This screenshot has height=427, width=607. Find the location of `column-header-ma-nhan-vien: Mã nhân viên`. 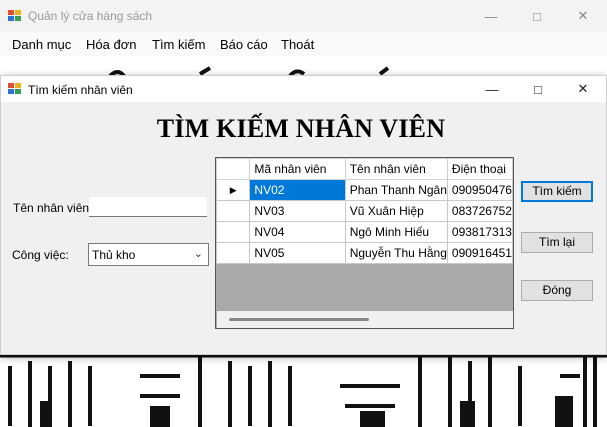

column-header-ma-nhan-vien: Mã nhân viên is located at coordinates (297, 169).